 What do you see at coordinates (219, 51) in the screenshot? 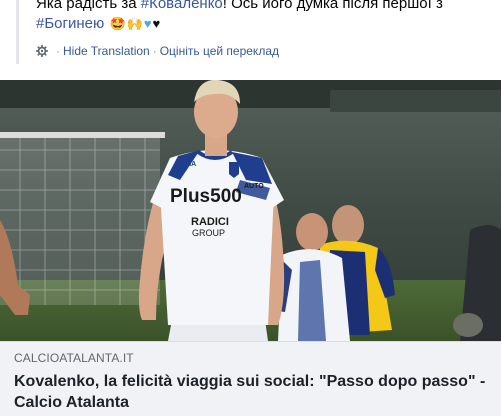
I see `rate-translation-link: Оцініть цей переклад` at bounding box center [219, 51].